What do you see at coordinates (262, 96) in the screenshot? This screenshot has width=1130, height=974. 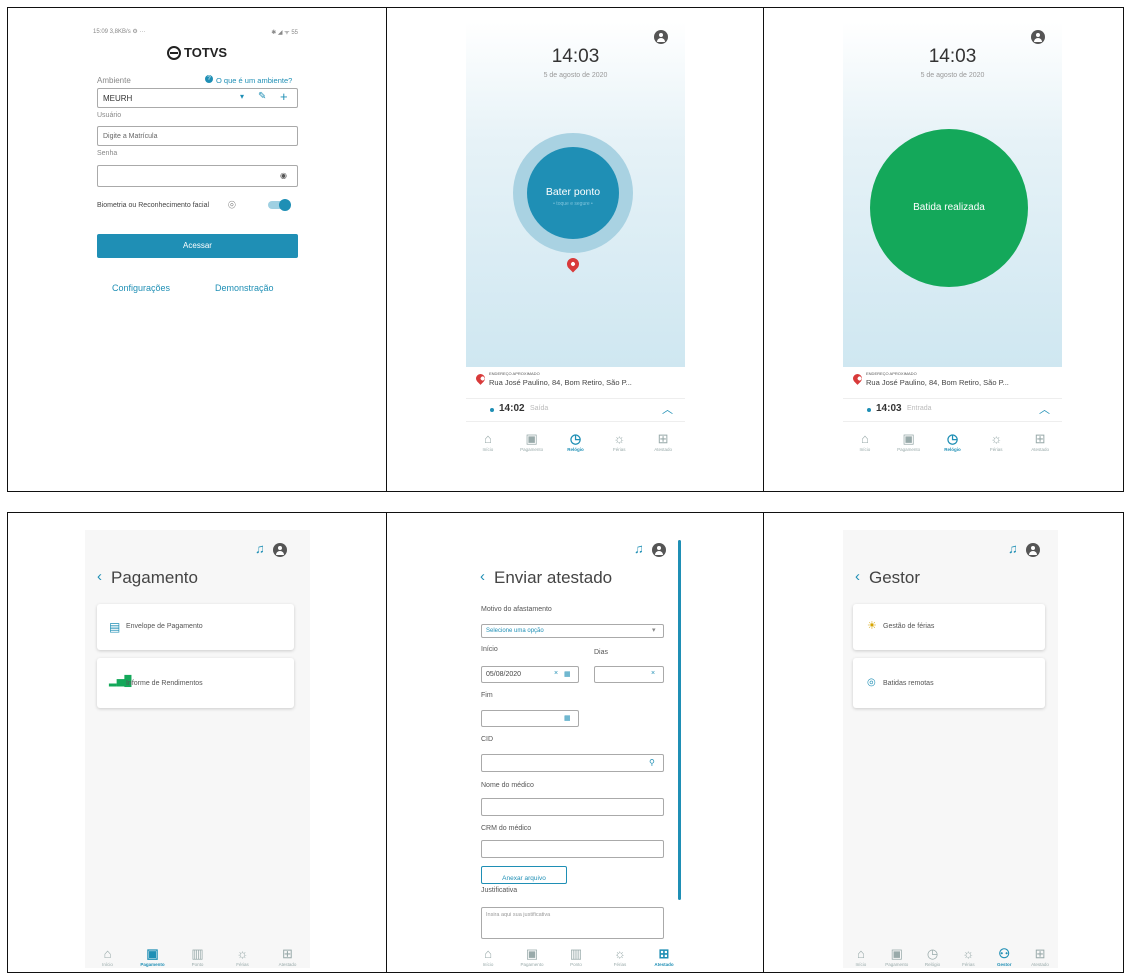 I see `edit-icon: ✎` at bounding box center [262, 96].